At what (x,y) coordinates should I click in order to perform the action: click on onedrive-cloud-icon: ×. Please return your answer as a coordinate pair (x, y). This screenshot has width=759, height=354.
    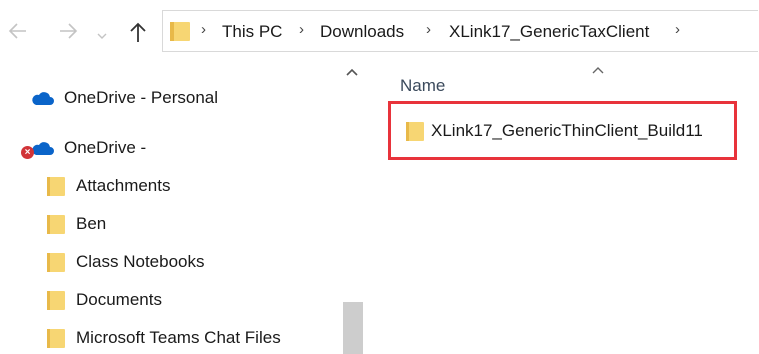
    Looking at the image, I should click on (37, 149).